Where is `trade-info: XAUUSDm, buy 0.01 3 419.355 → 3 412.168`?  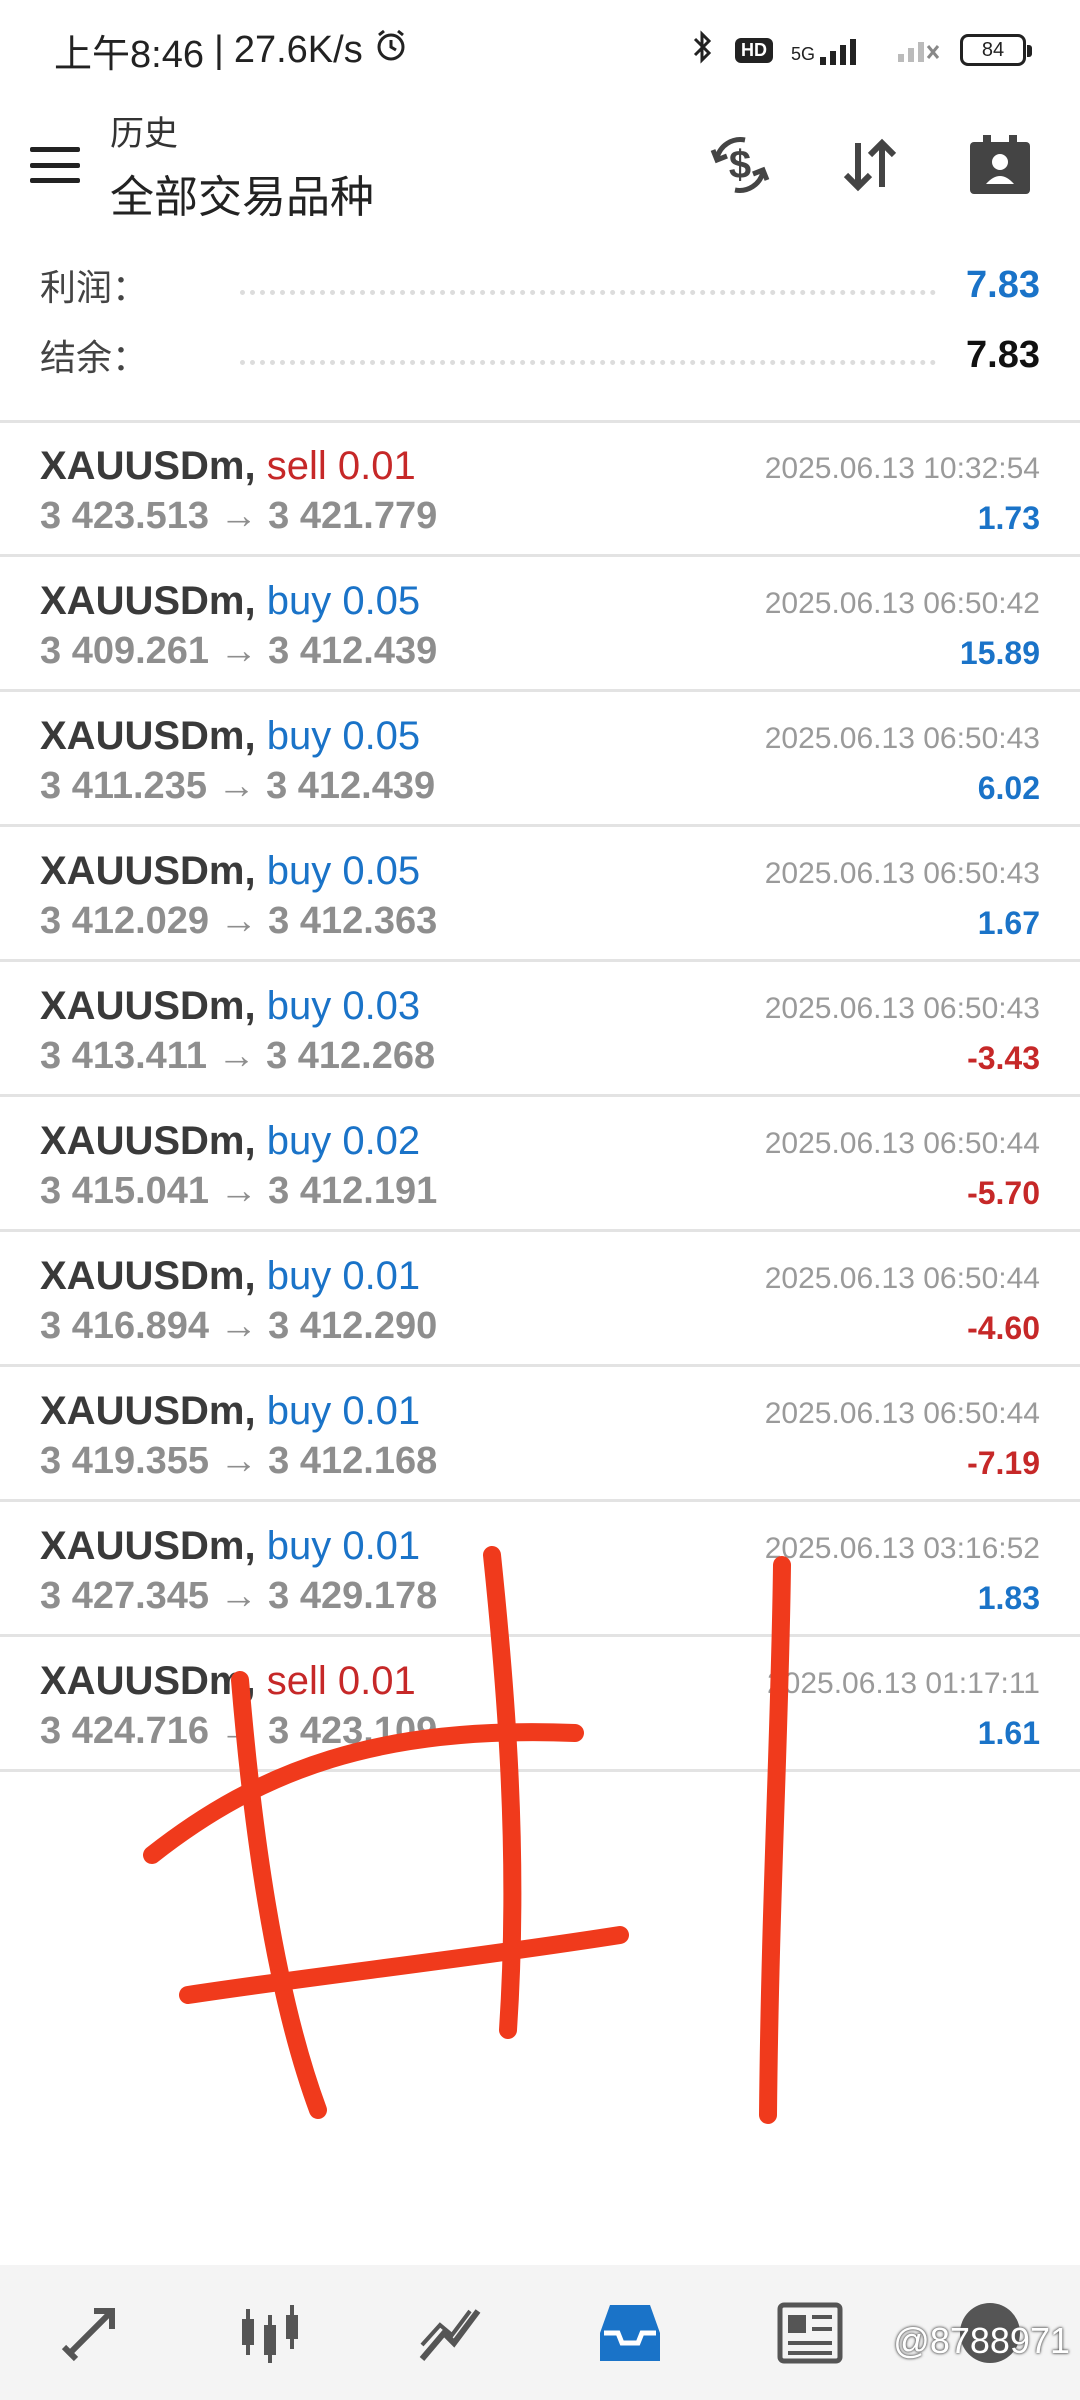
trade-info: XAUUSDm, buy 0.01 3 419.355 → 3 412.168 is located at coordinates (402, 1444).